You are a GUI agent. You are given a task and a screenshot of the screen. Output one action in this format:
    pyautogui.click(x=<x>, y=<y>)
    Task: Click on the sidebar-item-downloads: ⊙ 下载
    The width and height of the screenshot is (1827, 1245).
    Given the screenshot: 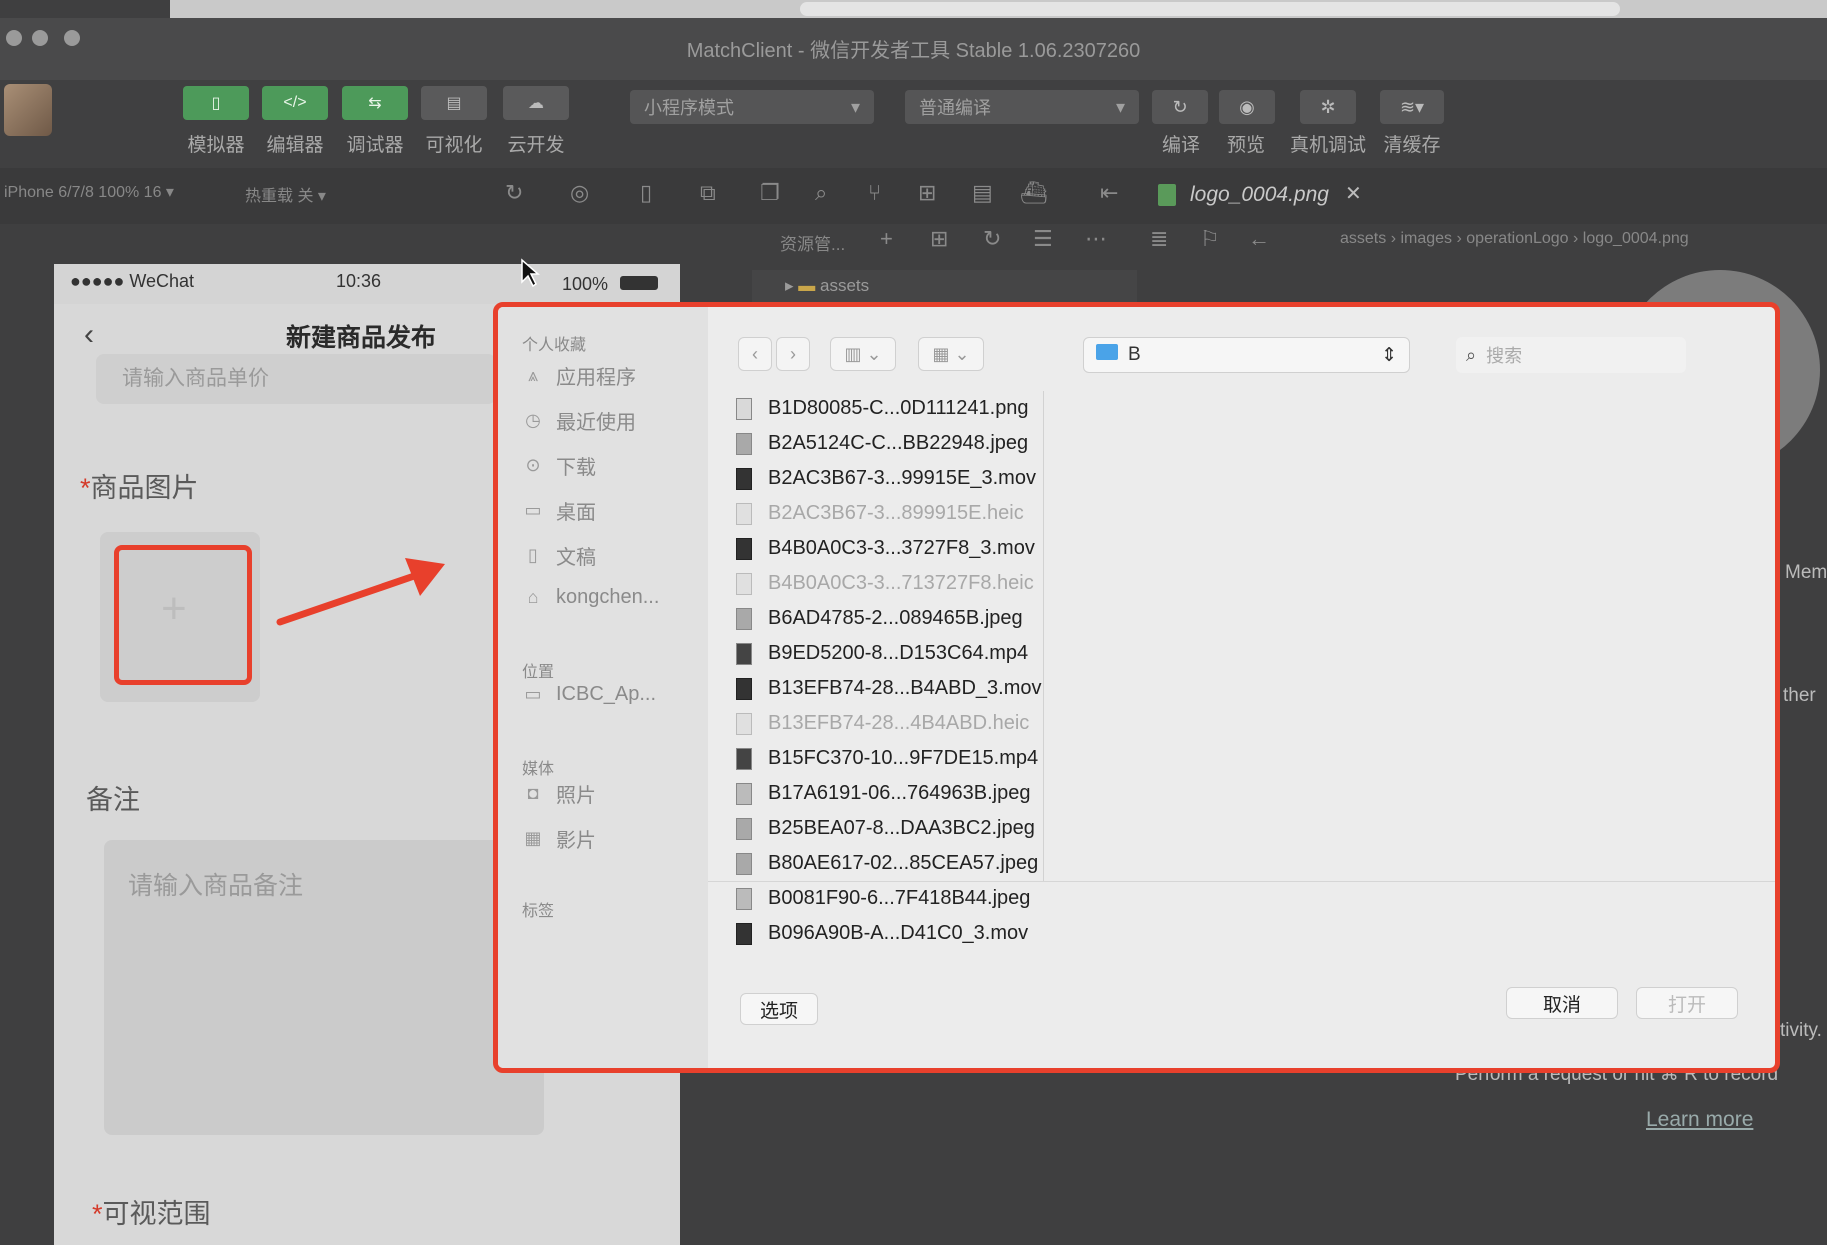 What is the action you would take?
    pyautogui.click(x=559, y=465)
    